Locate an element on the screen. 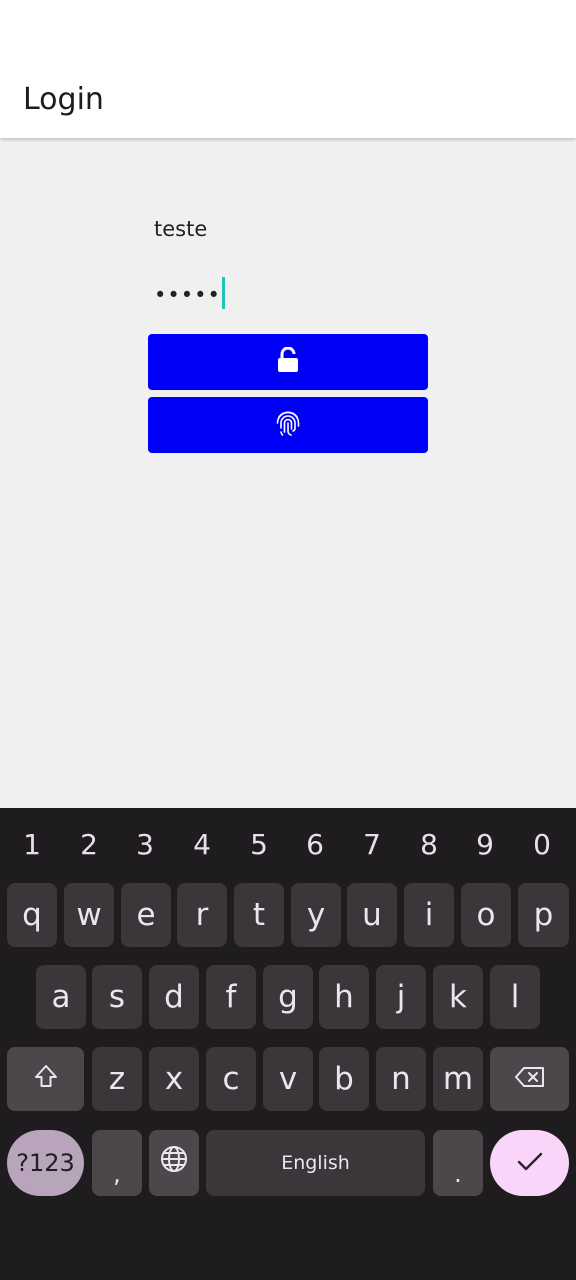  shift-icon is located at coordinates (46, 1079).